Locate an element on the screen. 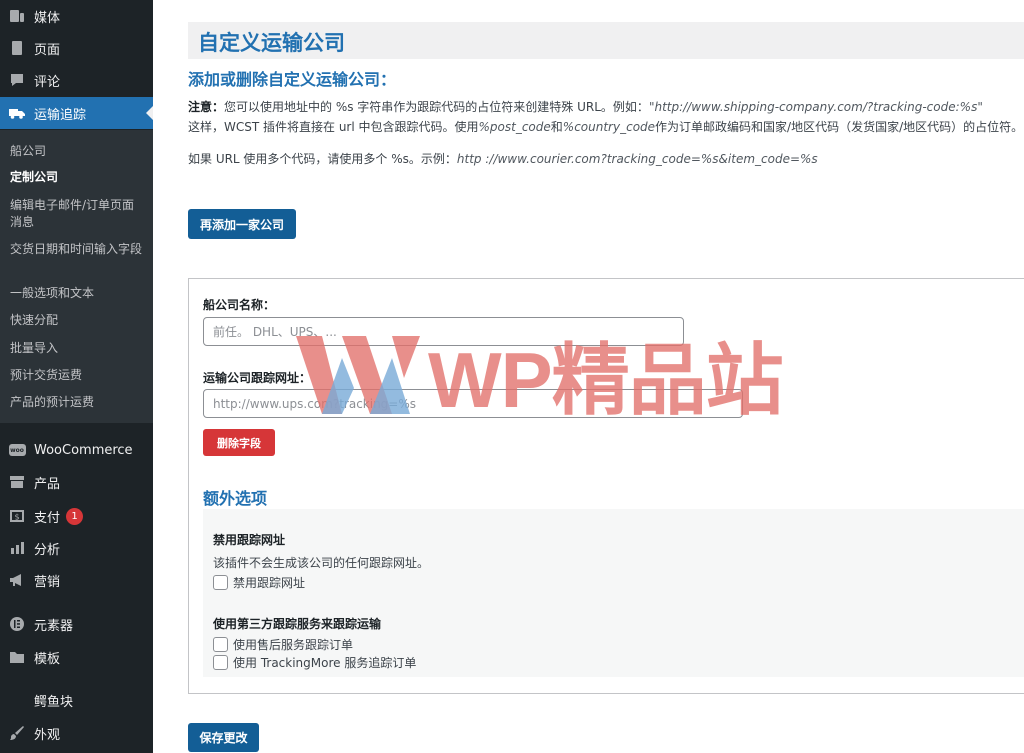 The width and height of the screenshot is (1024, 753). notification-badge: 1 is located at coordinates (75, 516).